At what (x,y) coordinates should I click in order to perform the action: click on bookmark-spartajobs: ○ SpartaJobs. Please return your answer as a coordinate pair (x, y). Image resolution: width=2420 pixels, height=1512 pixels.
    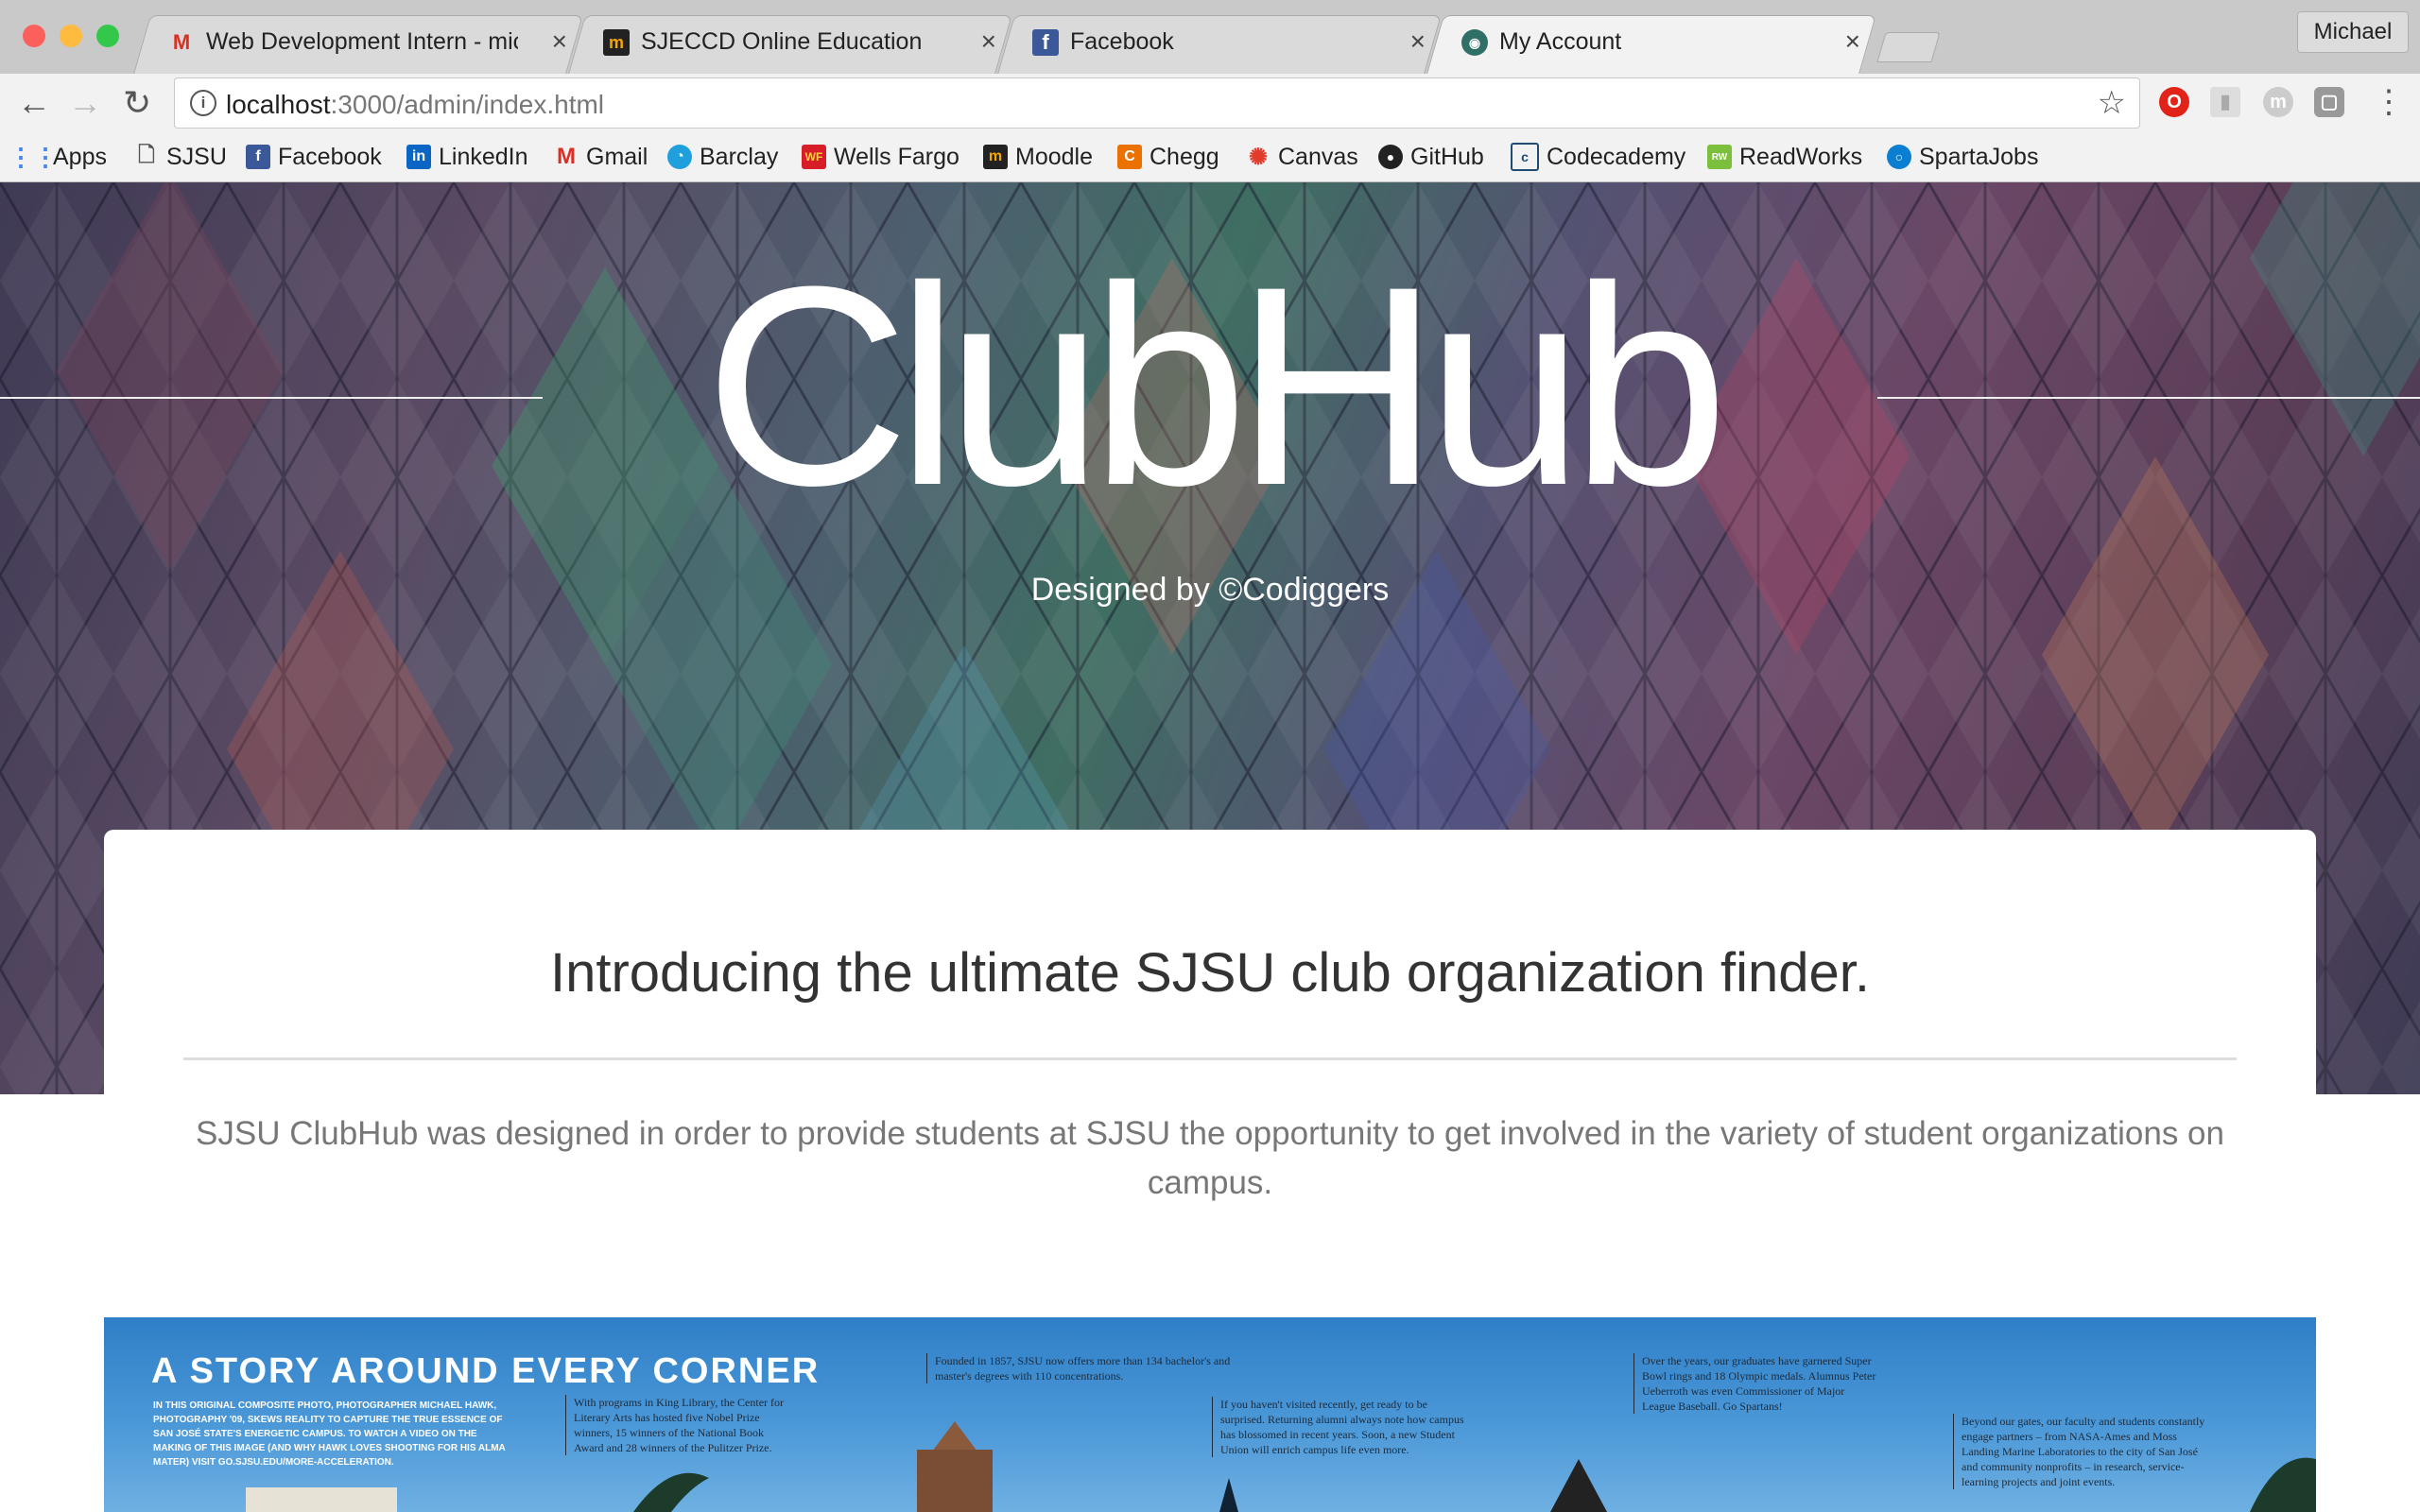
    Looking at the image, I should click on (1963, 157).